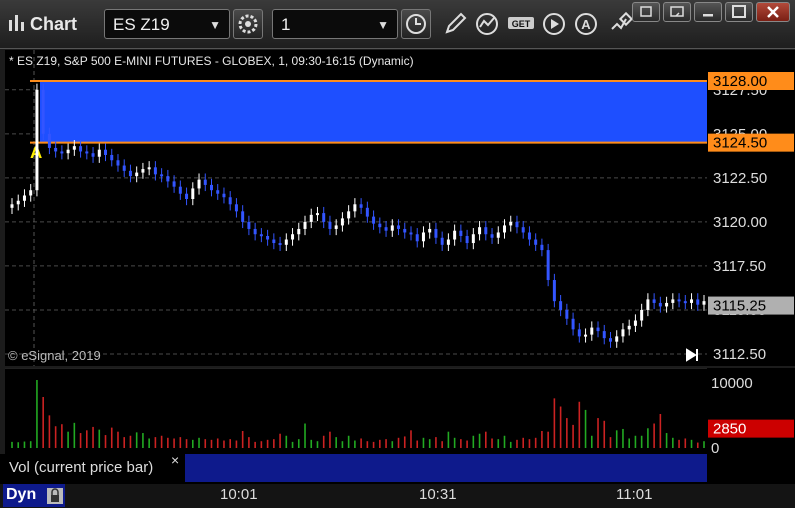  What do you see at coordinates (677, 12) in the screenshot?
I see `restore-button` at bounding box center [677, 12].